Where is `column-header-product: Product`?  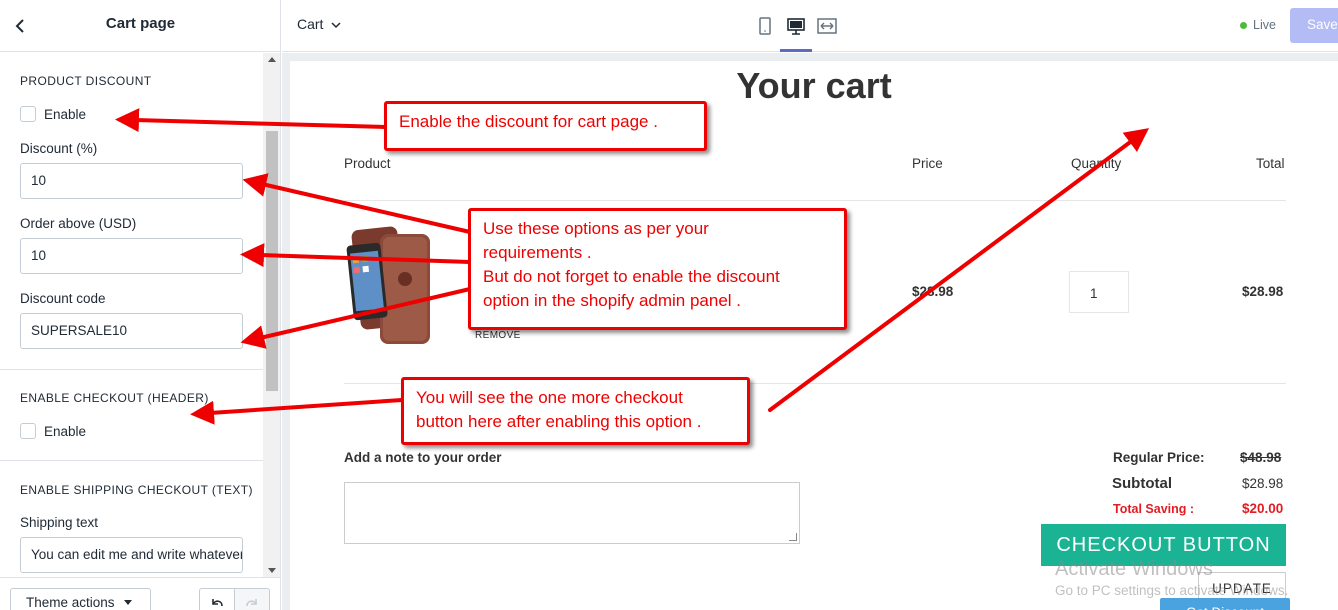 column-header-product: Product is located at coordinates (367, 163).